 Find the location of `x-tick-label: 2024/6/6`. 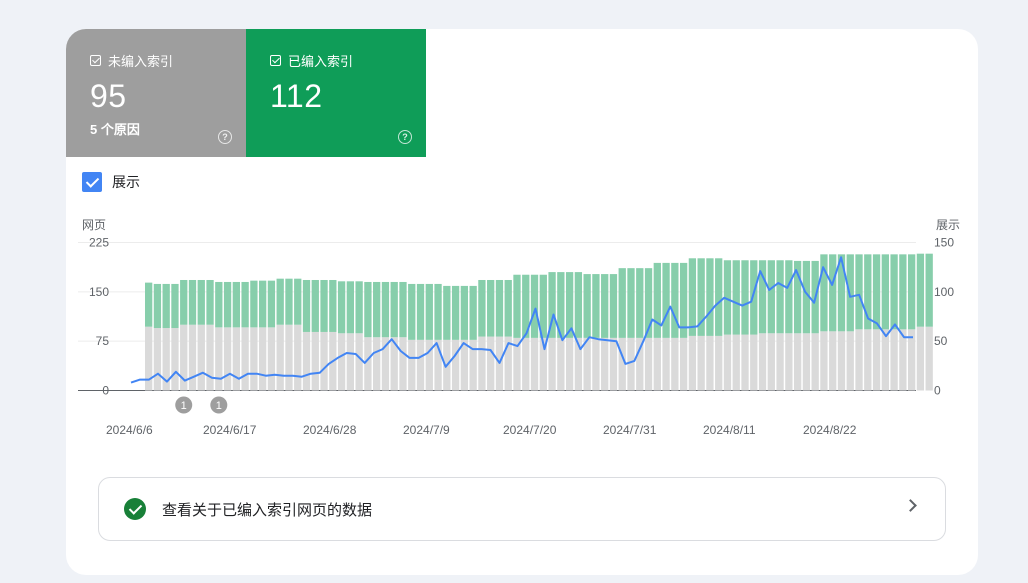

x-tick-label: 2024/6/6 is located at coordinates (129, 430).